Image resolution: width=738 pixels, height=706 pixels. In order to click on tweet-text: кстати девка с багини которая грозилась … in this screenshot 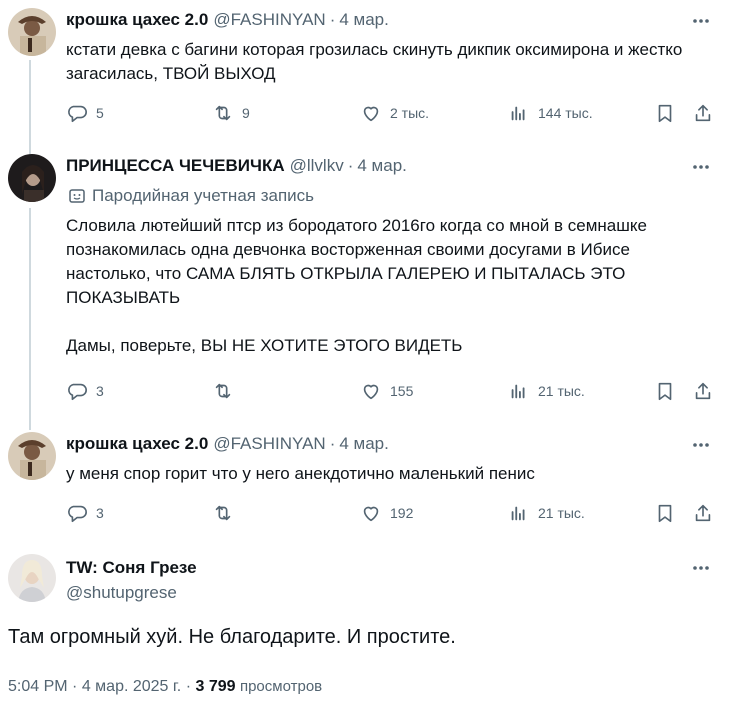, I will do `click(391, 62)`.